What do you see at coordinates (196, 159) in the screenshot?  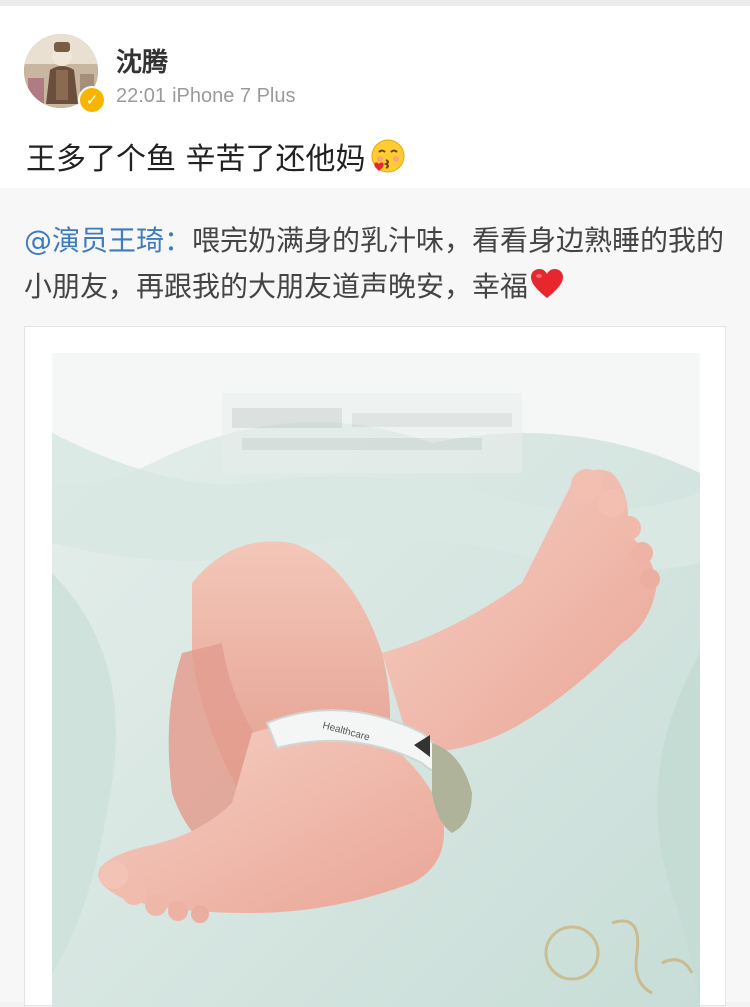 I see `post-body: 王多了个鱼 辛苦了还他妈` at bounding box center [196, 159].